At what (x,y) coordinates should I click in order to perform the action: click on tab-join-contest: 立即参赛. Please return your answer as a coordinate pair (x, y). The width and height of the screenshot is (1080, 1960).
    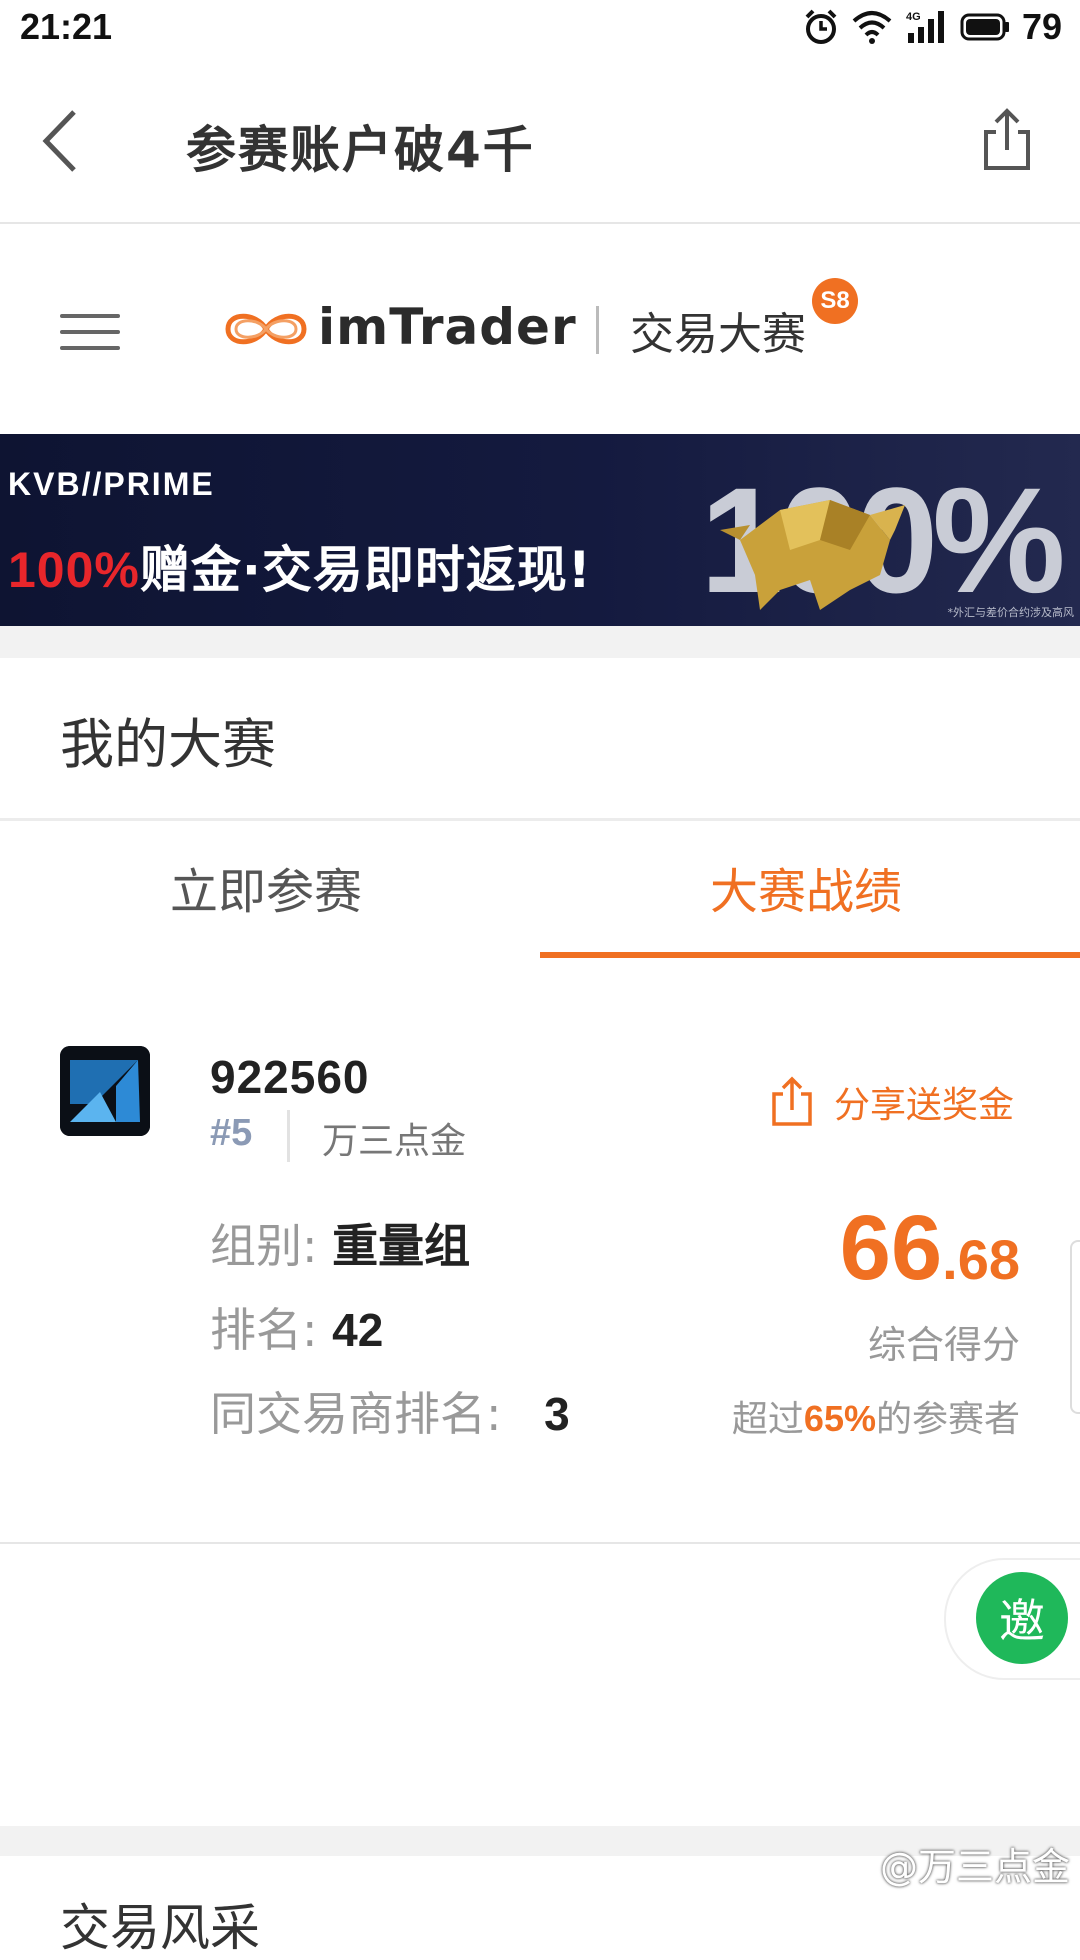
    Looking at the image, I should click on (266, 887).